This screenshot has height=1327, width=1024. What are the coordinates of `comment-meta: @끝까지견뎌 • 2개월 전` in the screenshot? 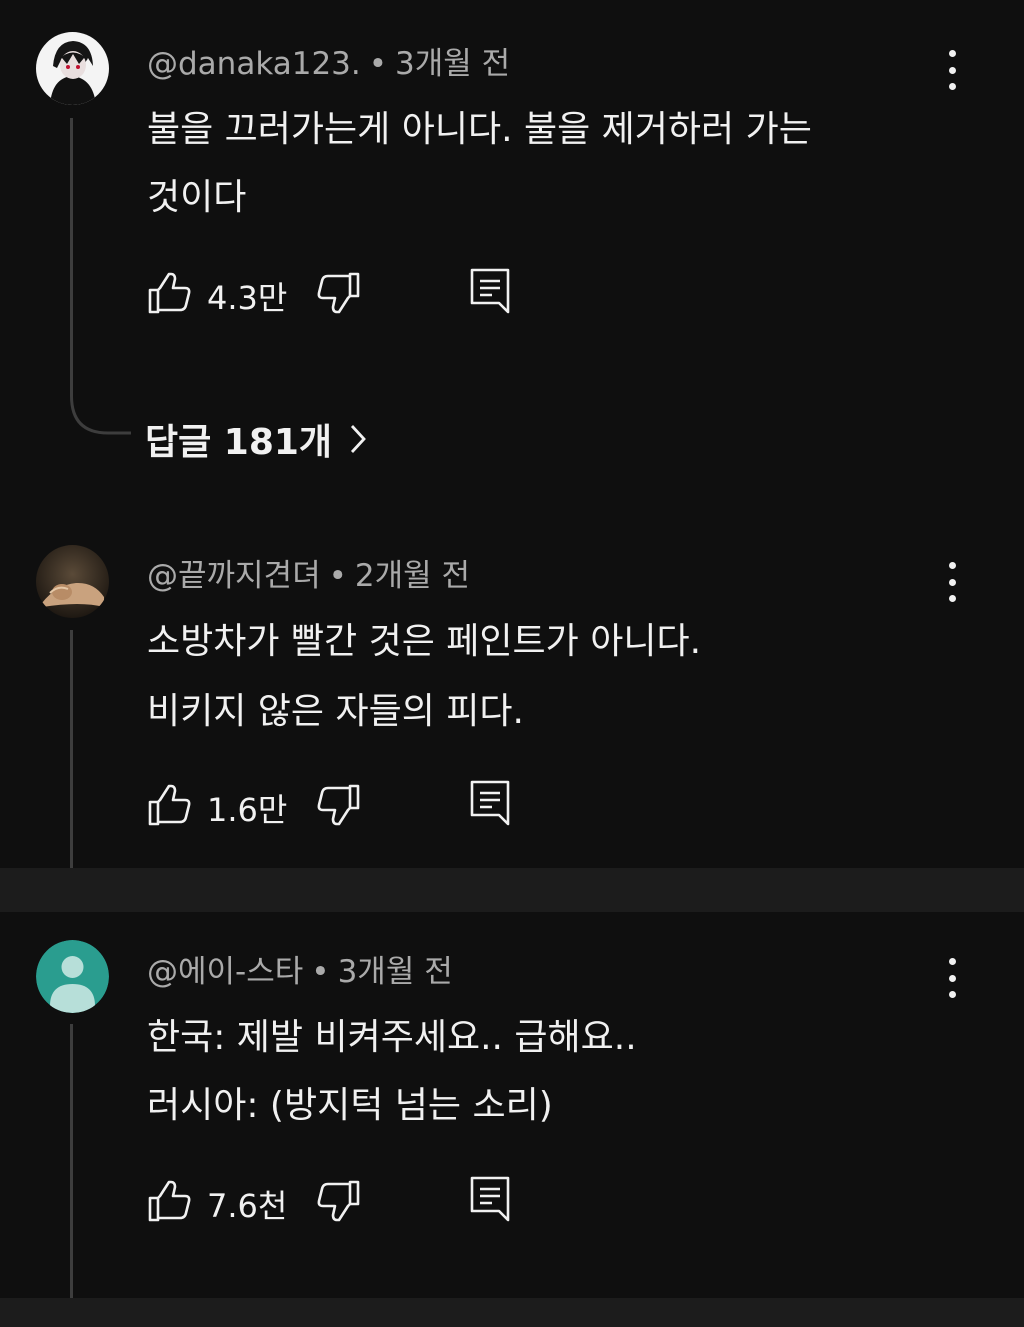 It's located at (308, 572).